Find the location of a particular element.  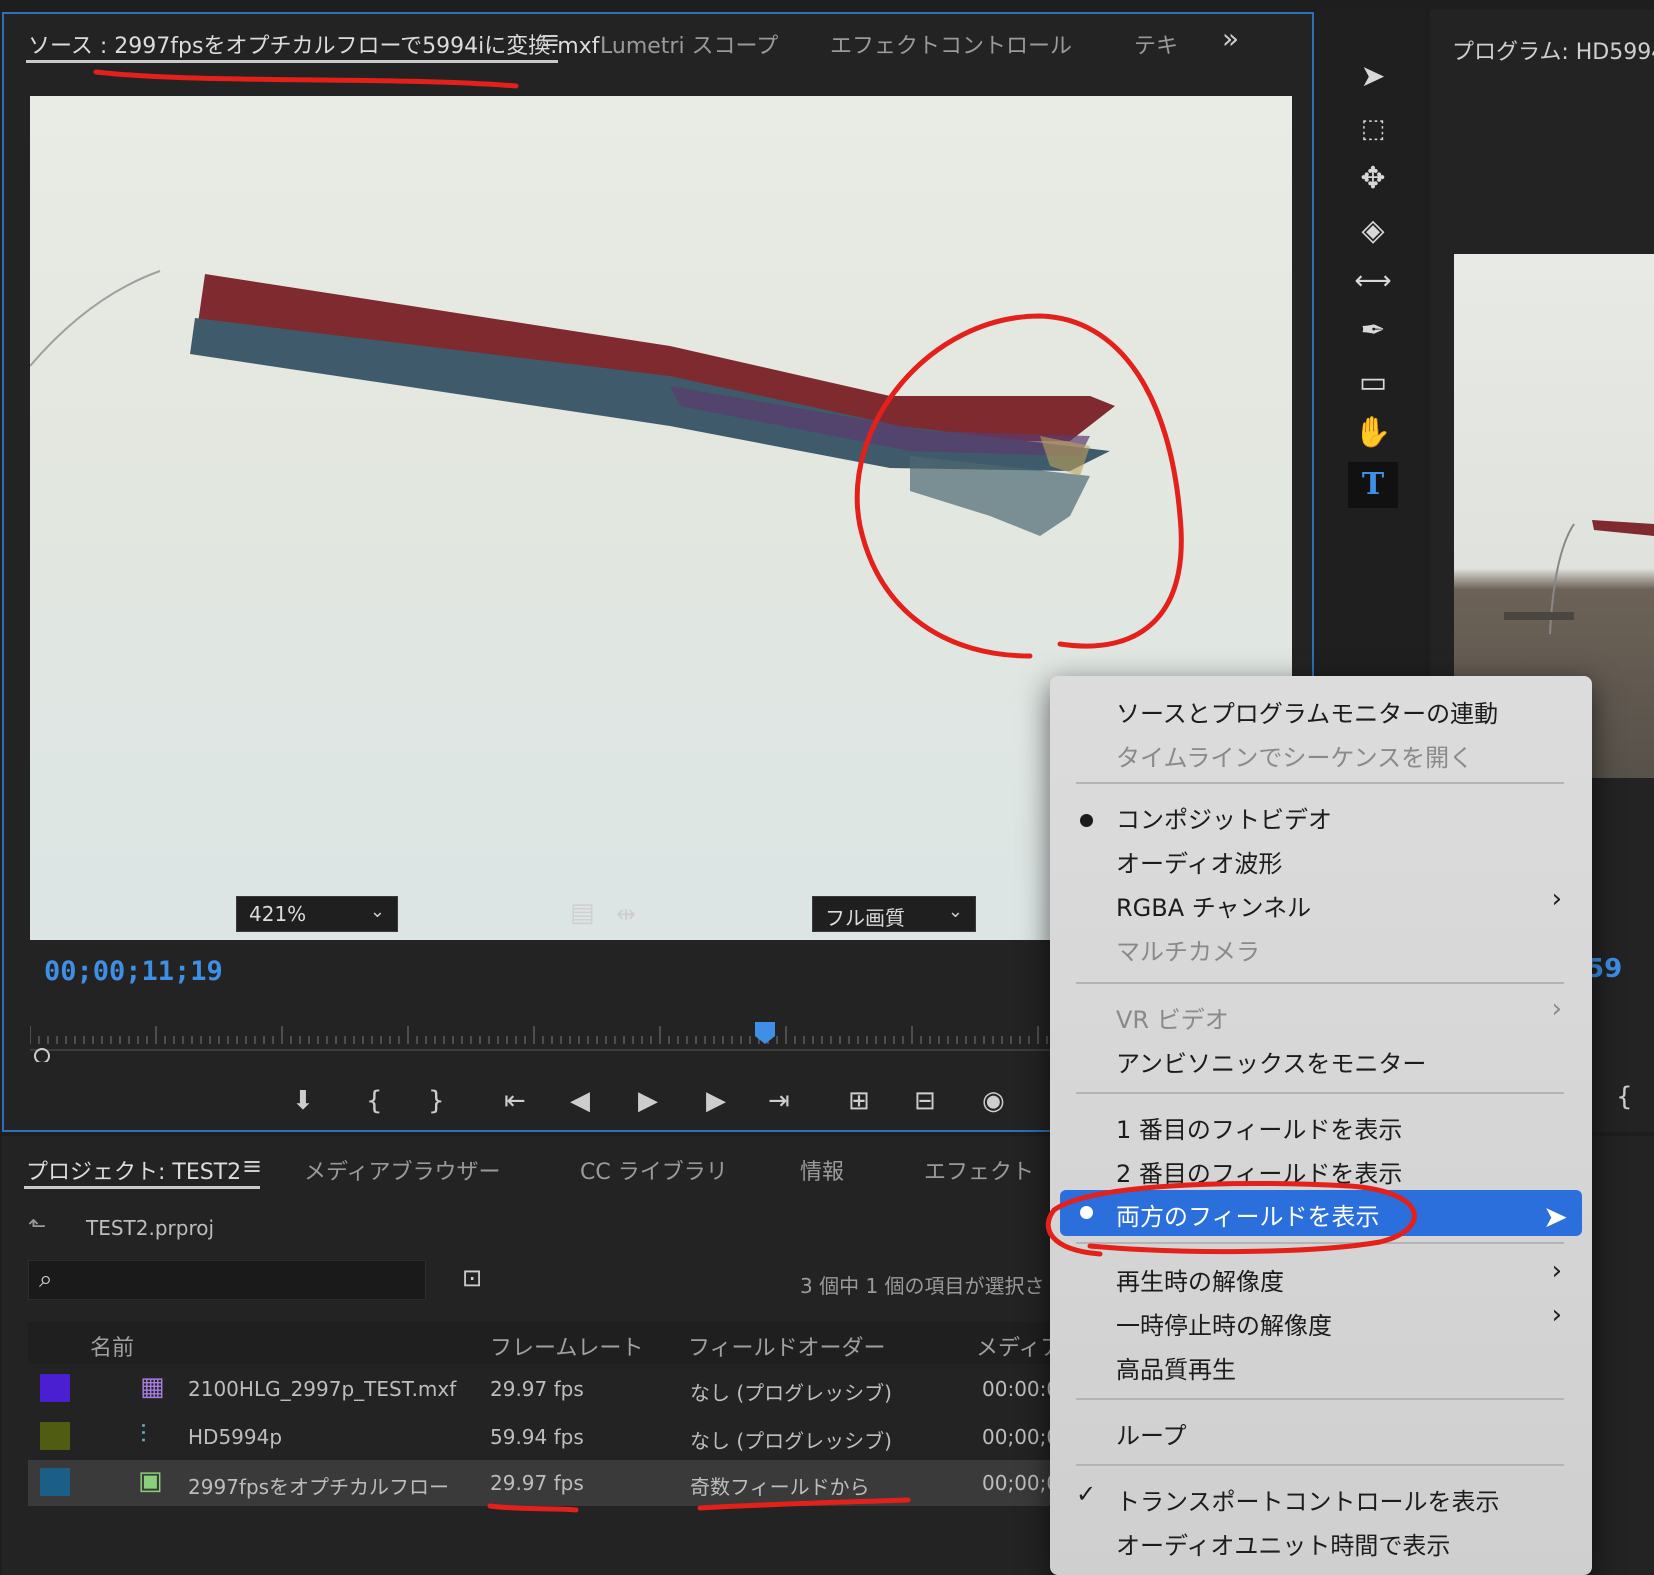

step-forward-button: ▶︎ is located at coordinates (716, 1101).